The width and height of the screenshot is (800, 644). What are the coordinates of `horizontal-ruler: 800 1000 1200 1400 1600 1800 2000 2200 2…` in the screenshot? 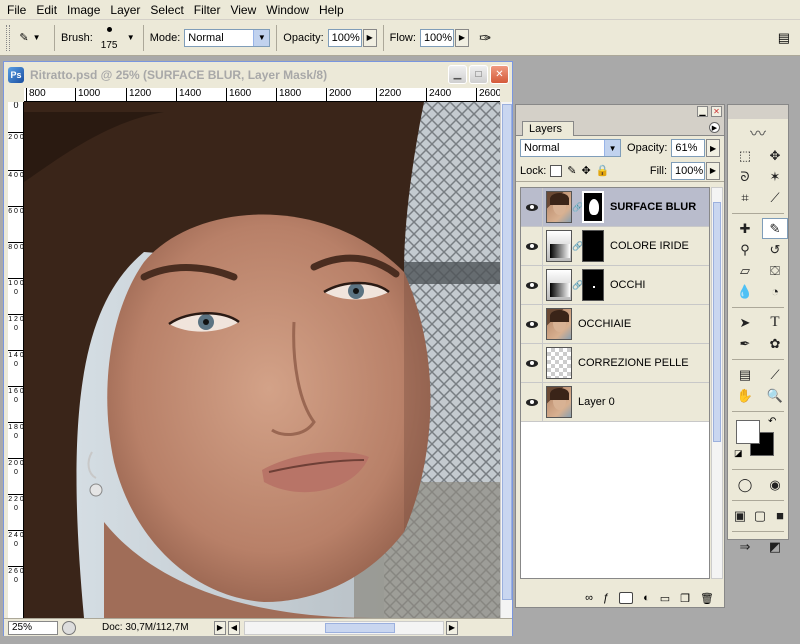 It's located at (262, 95).